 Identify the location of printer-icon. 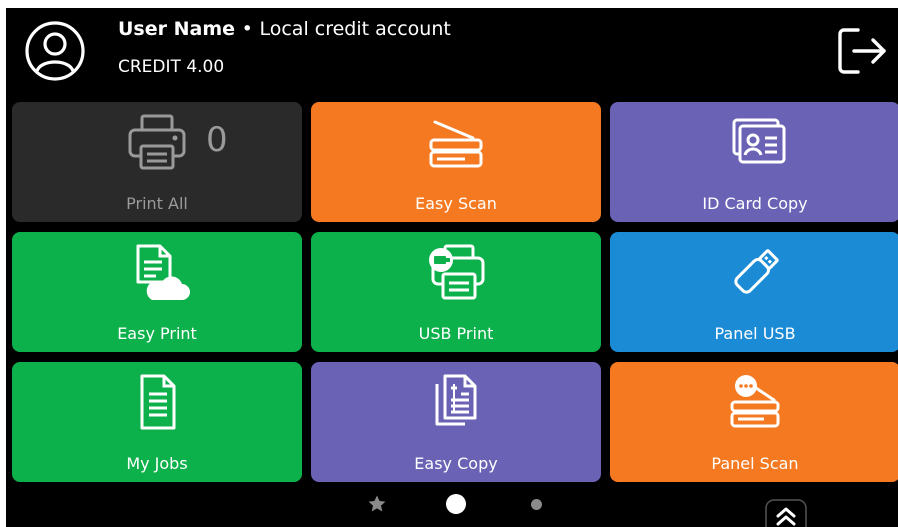
(157, 142).